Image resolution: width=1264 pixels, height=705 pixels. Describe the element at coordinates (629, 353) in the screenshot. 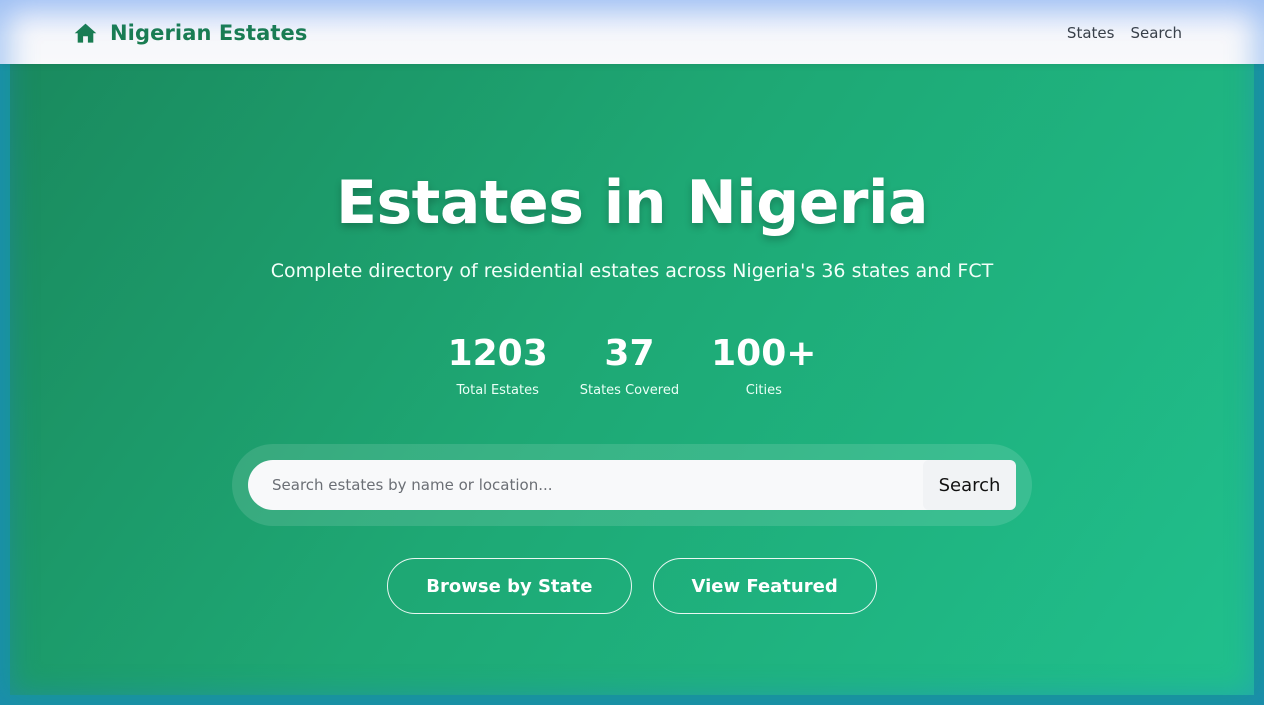

I see `stat-value: 37` at that location.